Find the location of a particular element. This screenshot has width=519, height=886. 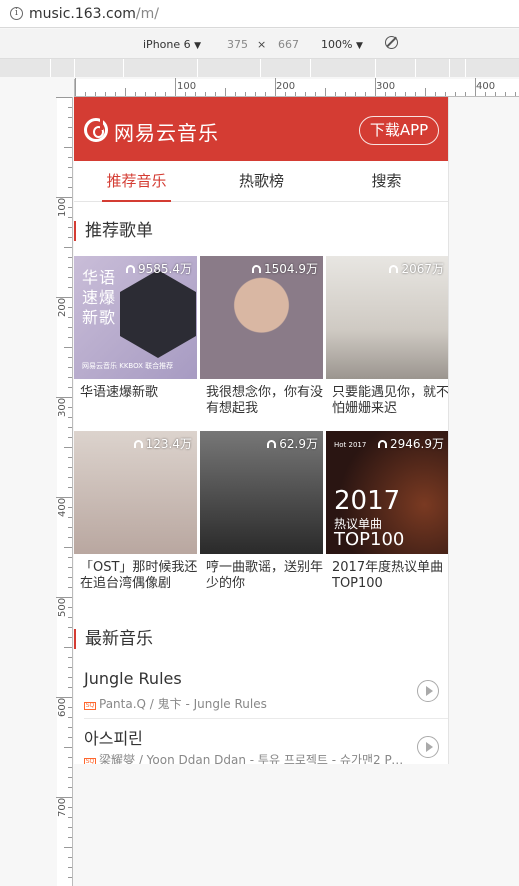

playlist-caption: 只要能遇见你，就不怕姗姗来迟 is located at coordinates (390, 401).